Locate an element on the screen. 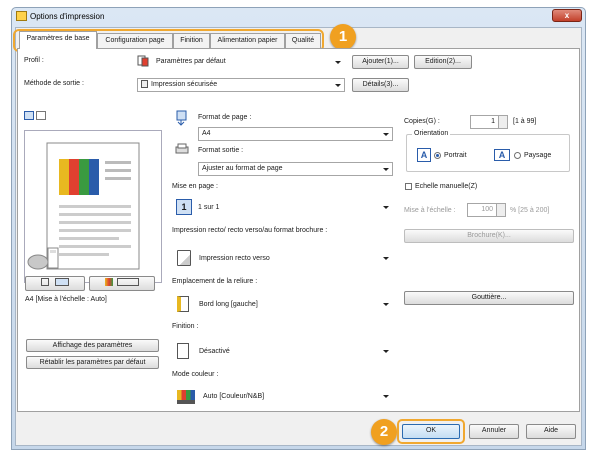  finishing-label: Finition : is located at coordinates (185, 326).